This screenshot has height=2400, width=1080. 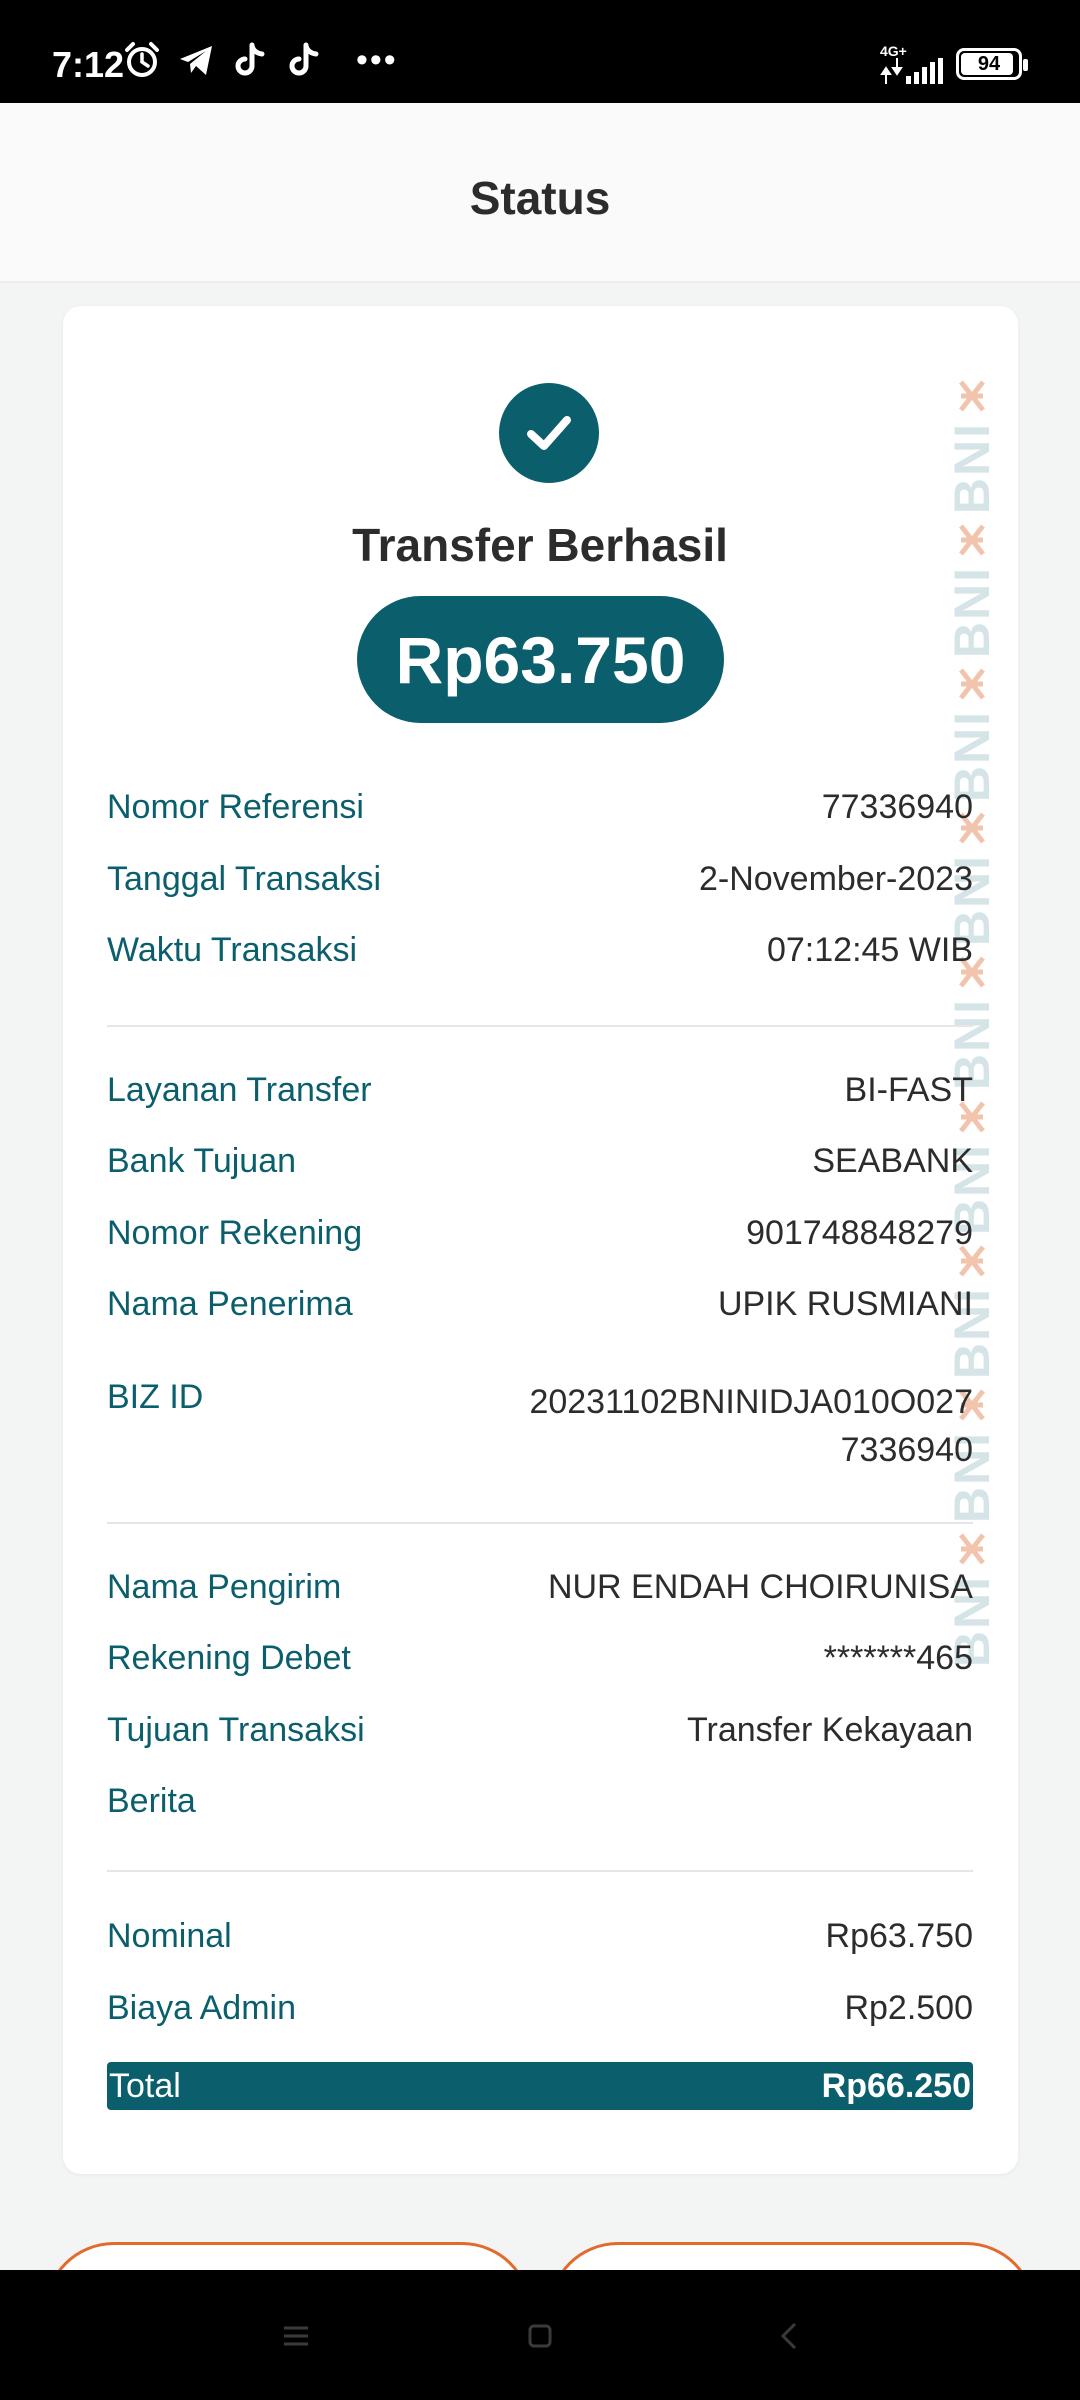 I want to click on biz-id-value: 20231102BNINIDJA010O027 7336940, so click(x=751, y=1426).